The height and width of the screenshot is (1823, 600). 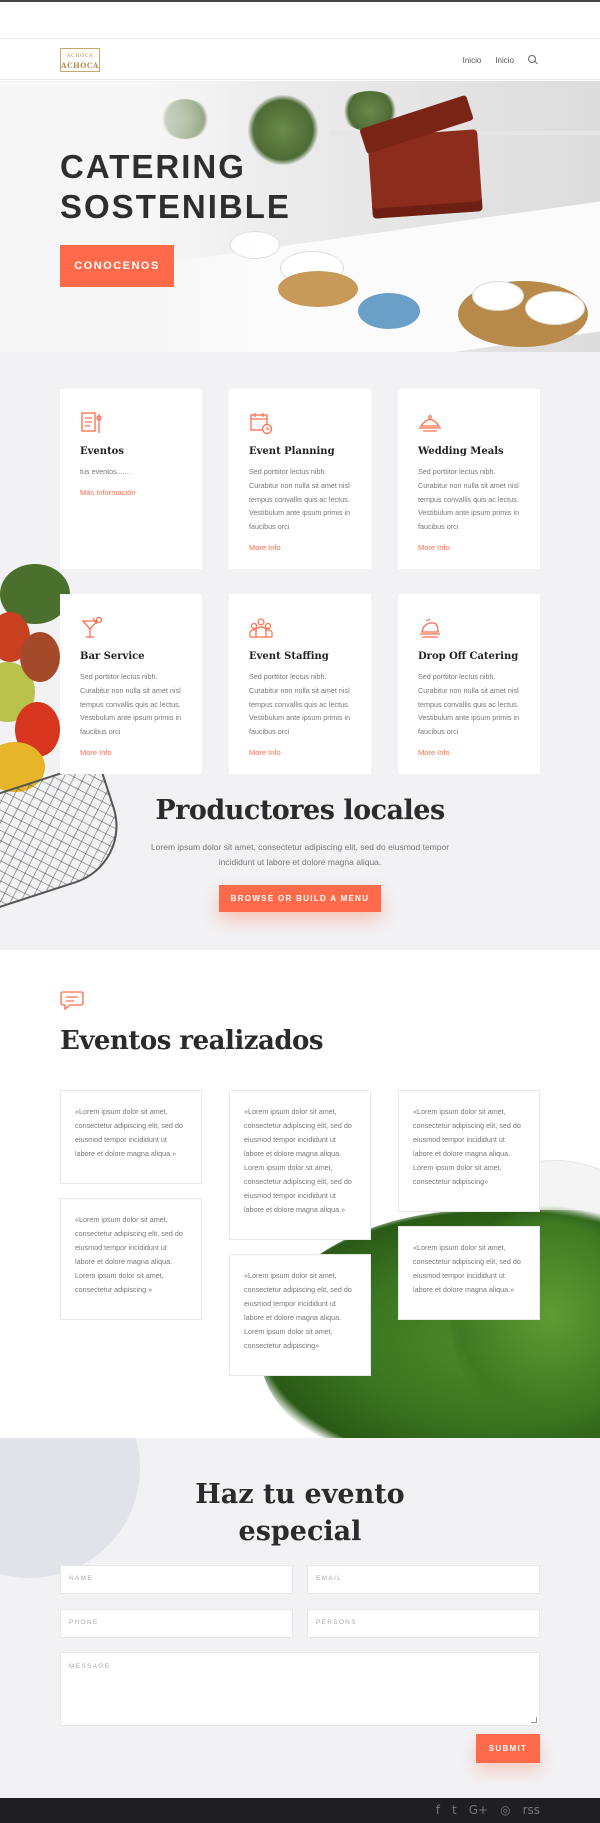 What do you see at coordinates (300, 1531) in the screenshot?
I see `contact-title-line2: especial` at bounding box center [300, 1531].